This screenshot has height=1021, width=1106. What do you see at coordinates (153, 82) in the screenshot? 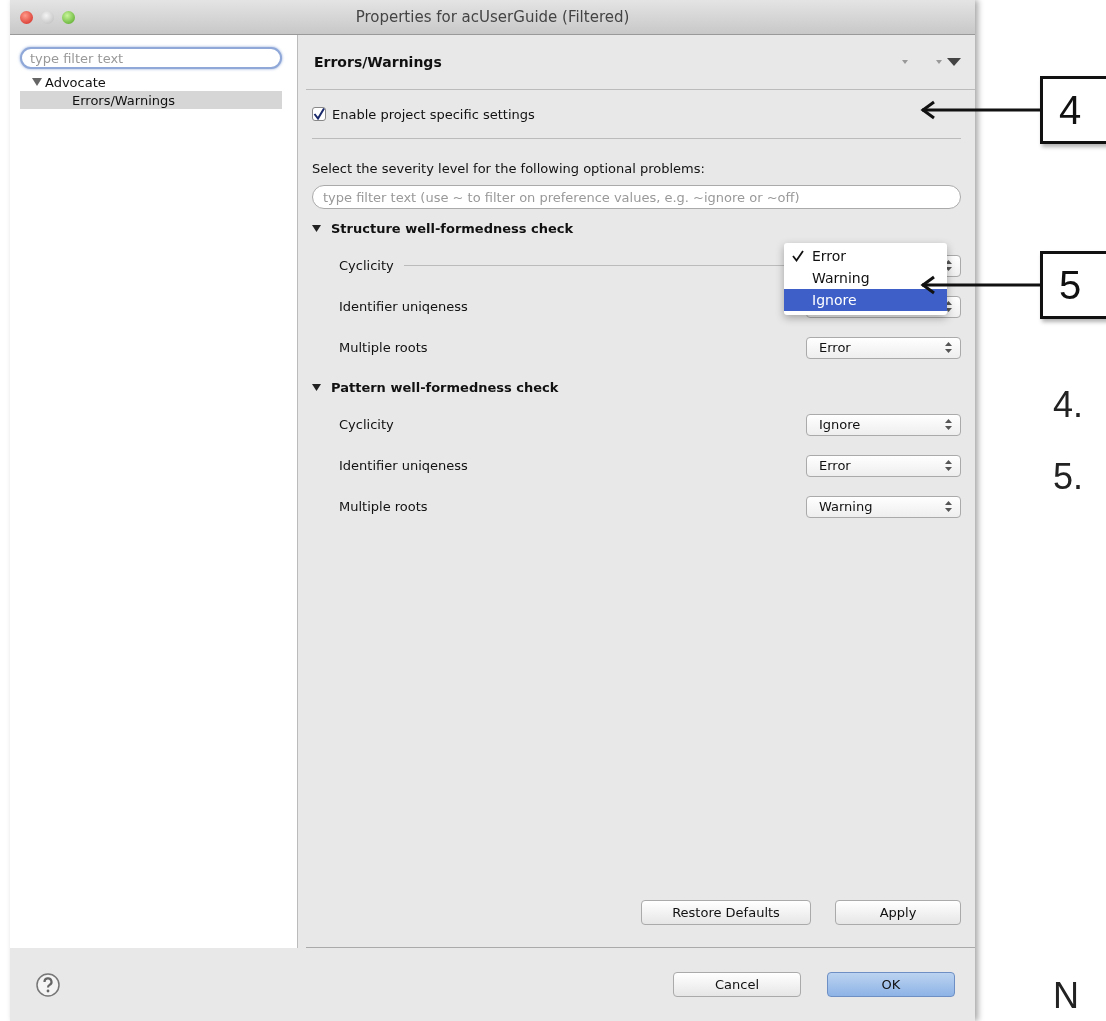
I see `tree-item: Advocate` at bounding box center [153, 82].